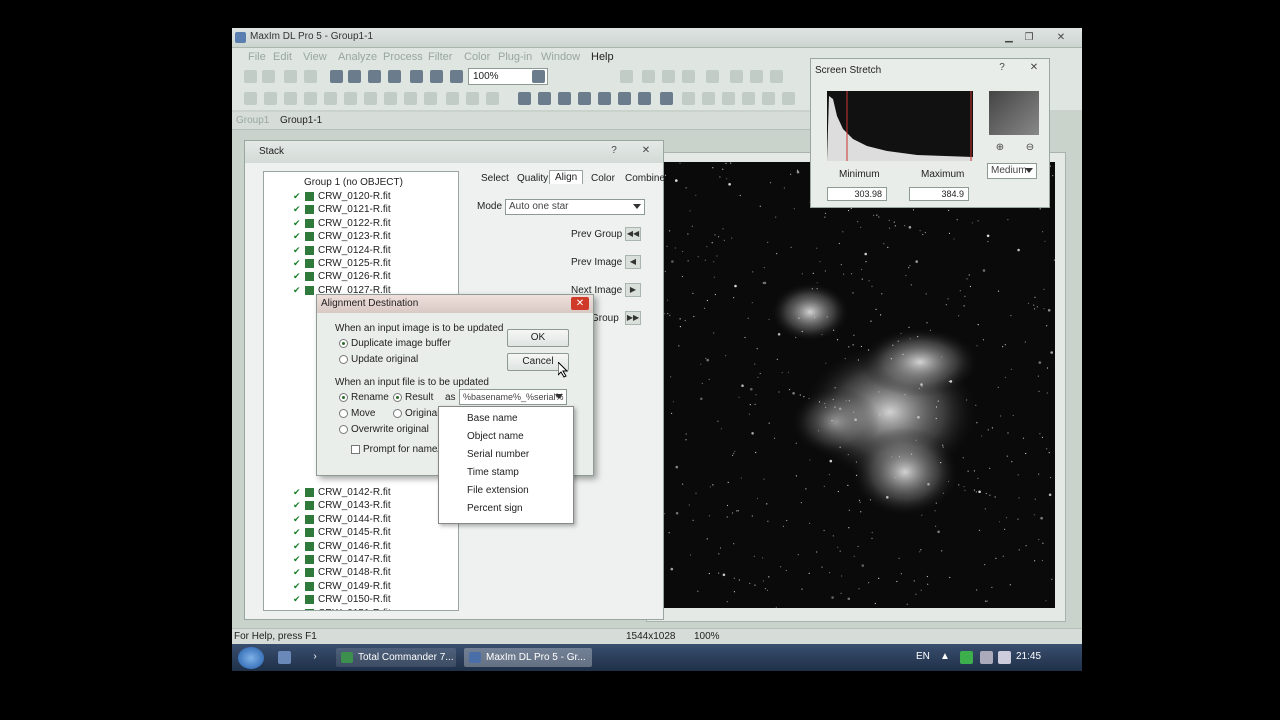 The width and height of the screenshot is (1280, 720). What do you see at coordinates (604, 98) in the screenshot?
I see `play-icon` at bounding box center [604, 98].